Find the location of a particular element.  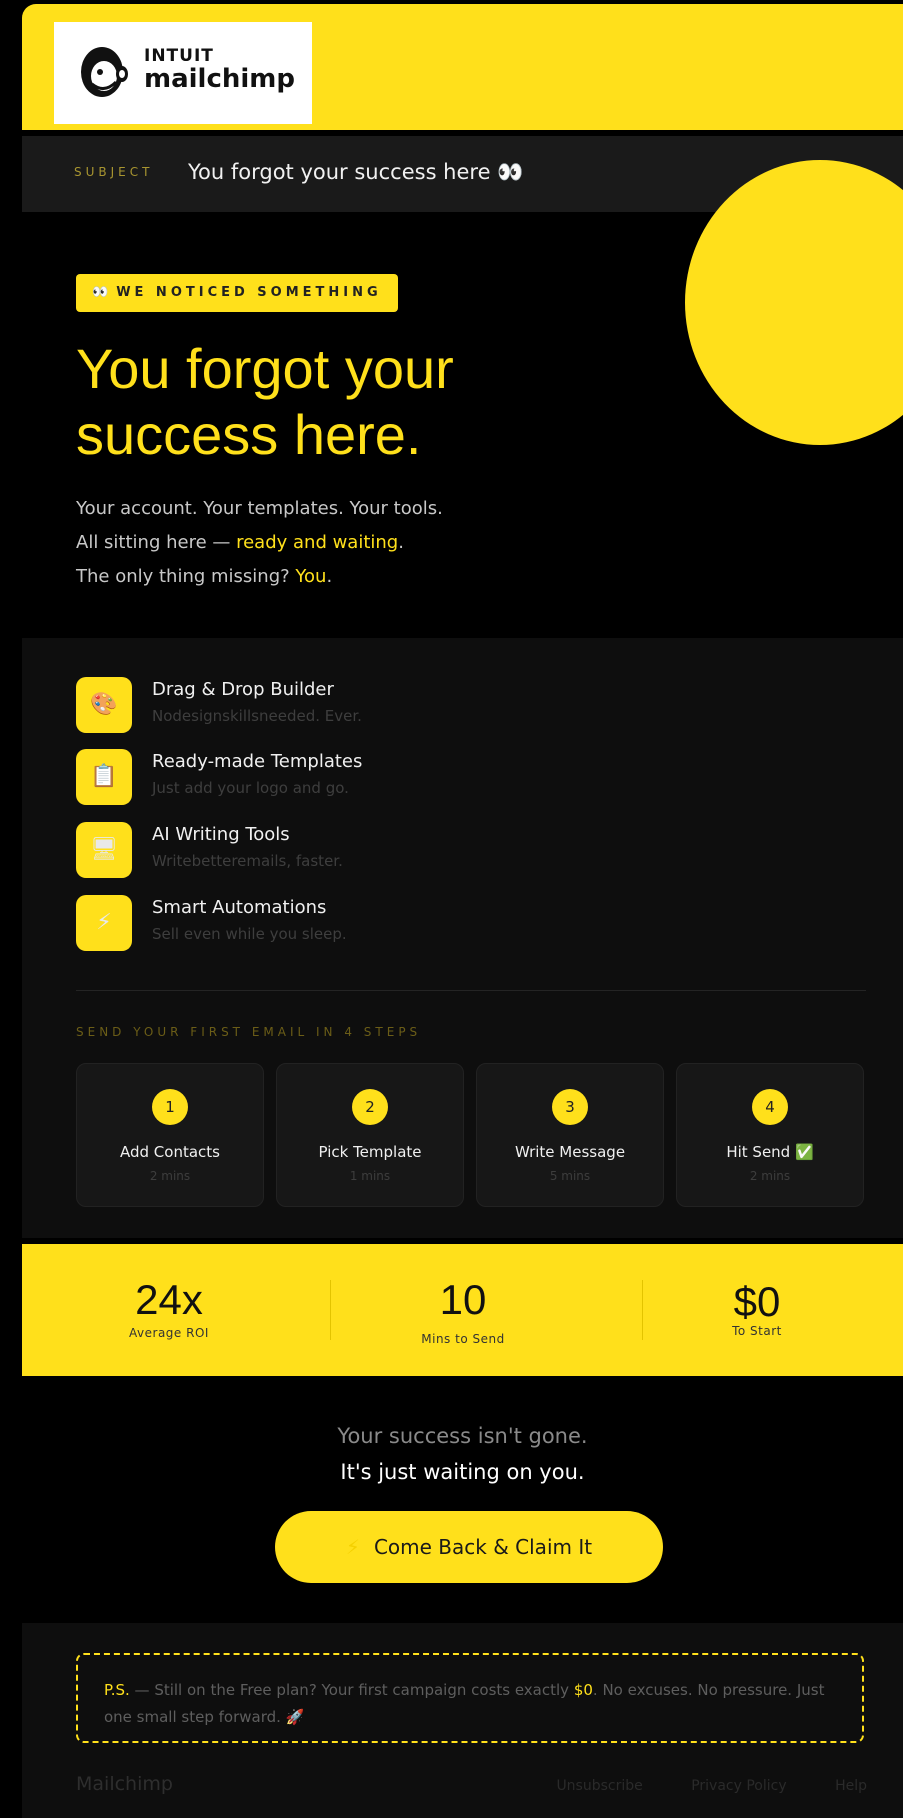

step-title: Add Contacts is located at coordinates (170, 1152).